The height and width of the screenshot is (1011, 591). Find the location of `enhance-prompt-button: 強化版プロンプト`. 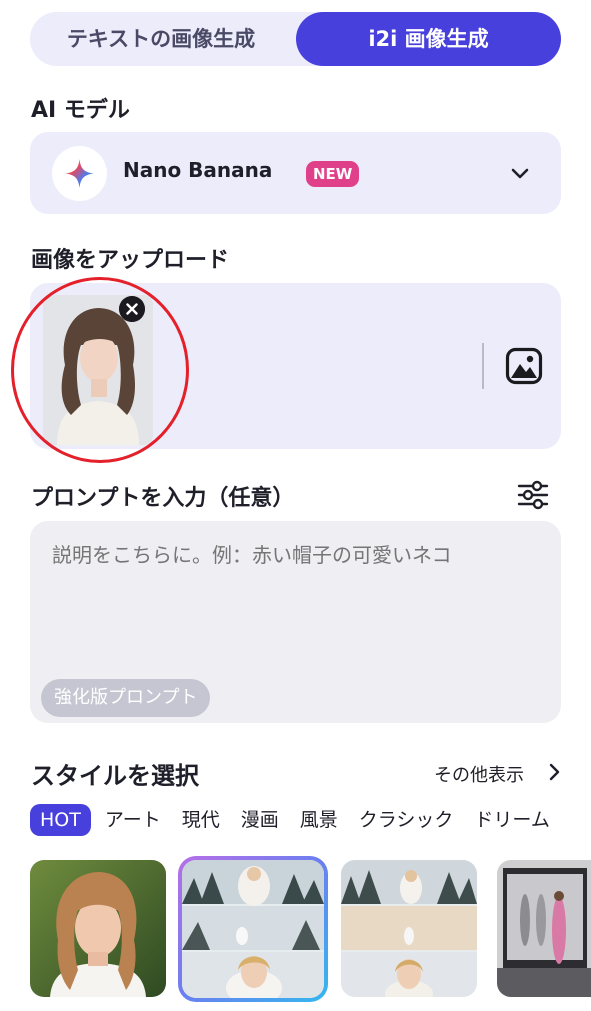

enhance-prompt-button: 強化版プロンプト is located at coordinates (126, 698).